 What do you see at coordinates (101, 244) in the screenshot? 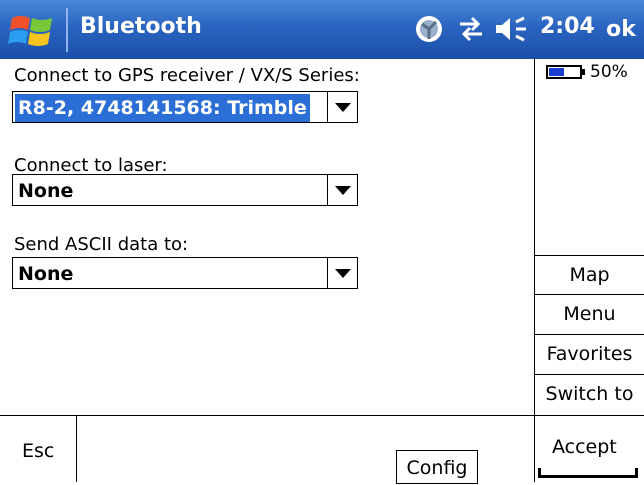
I see `ascii-label: Send ASCII data to:` at bounding box center [101, 244].